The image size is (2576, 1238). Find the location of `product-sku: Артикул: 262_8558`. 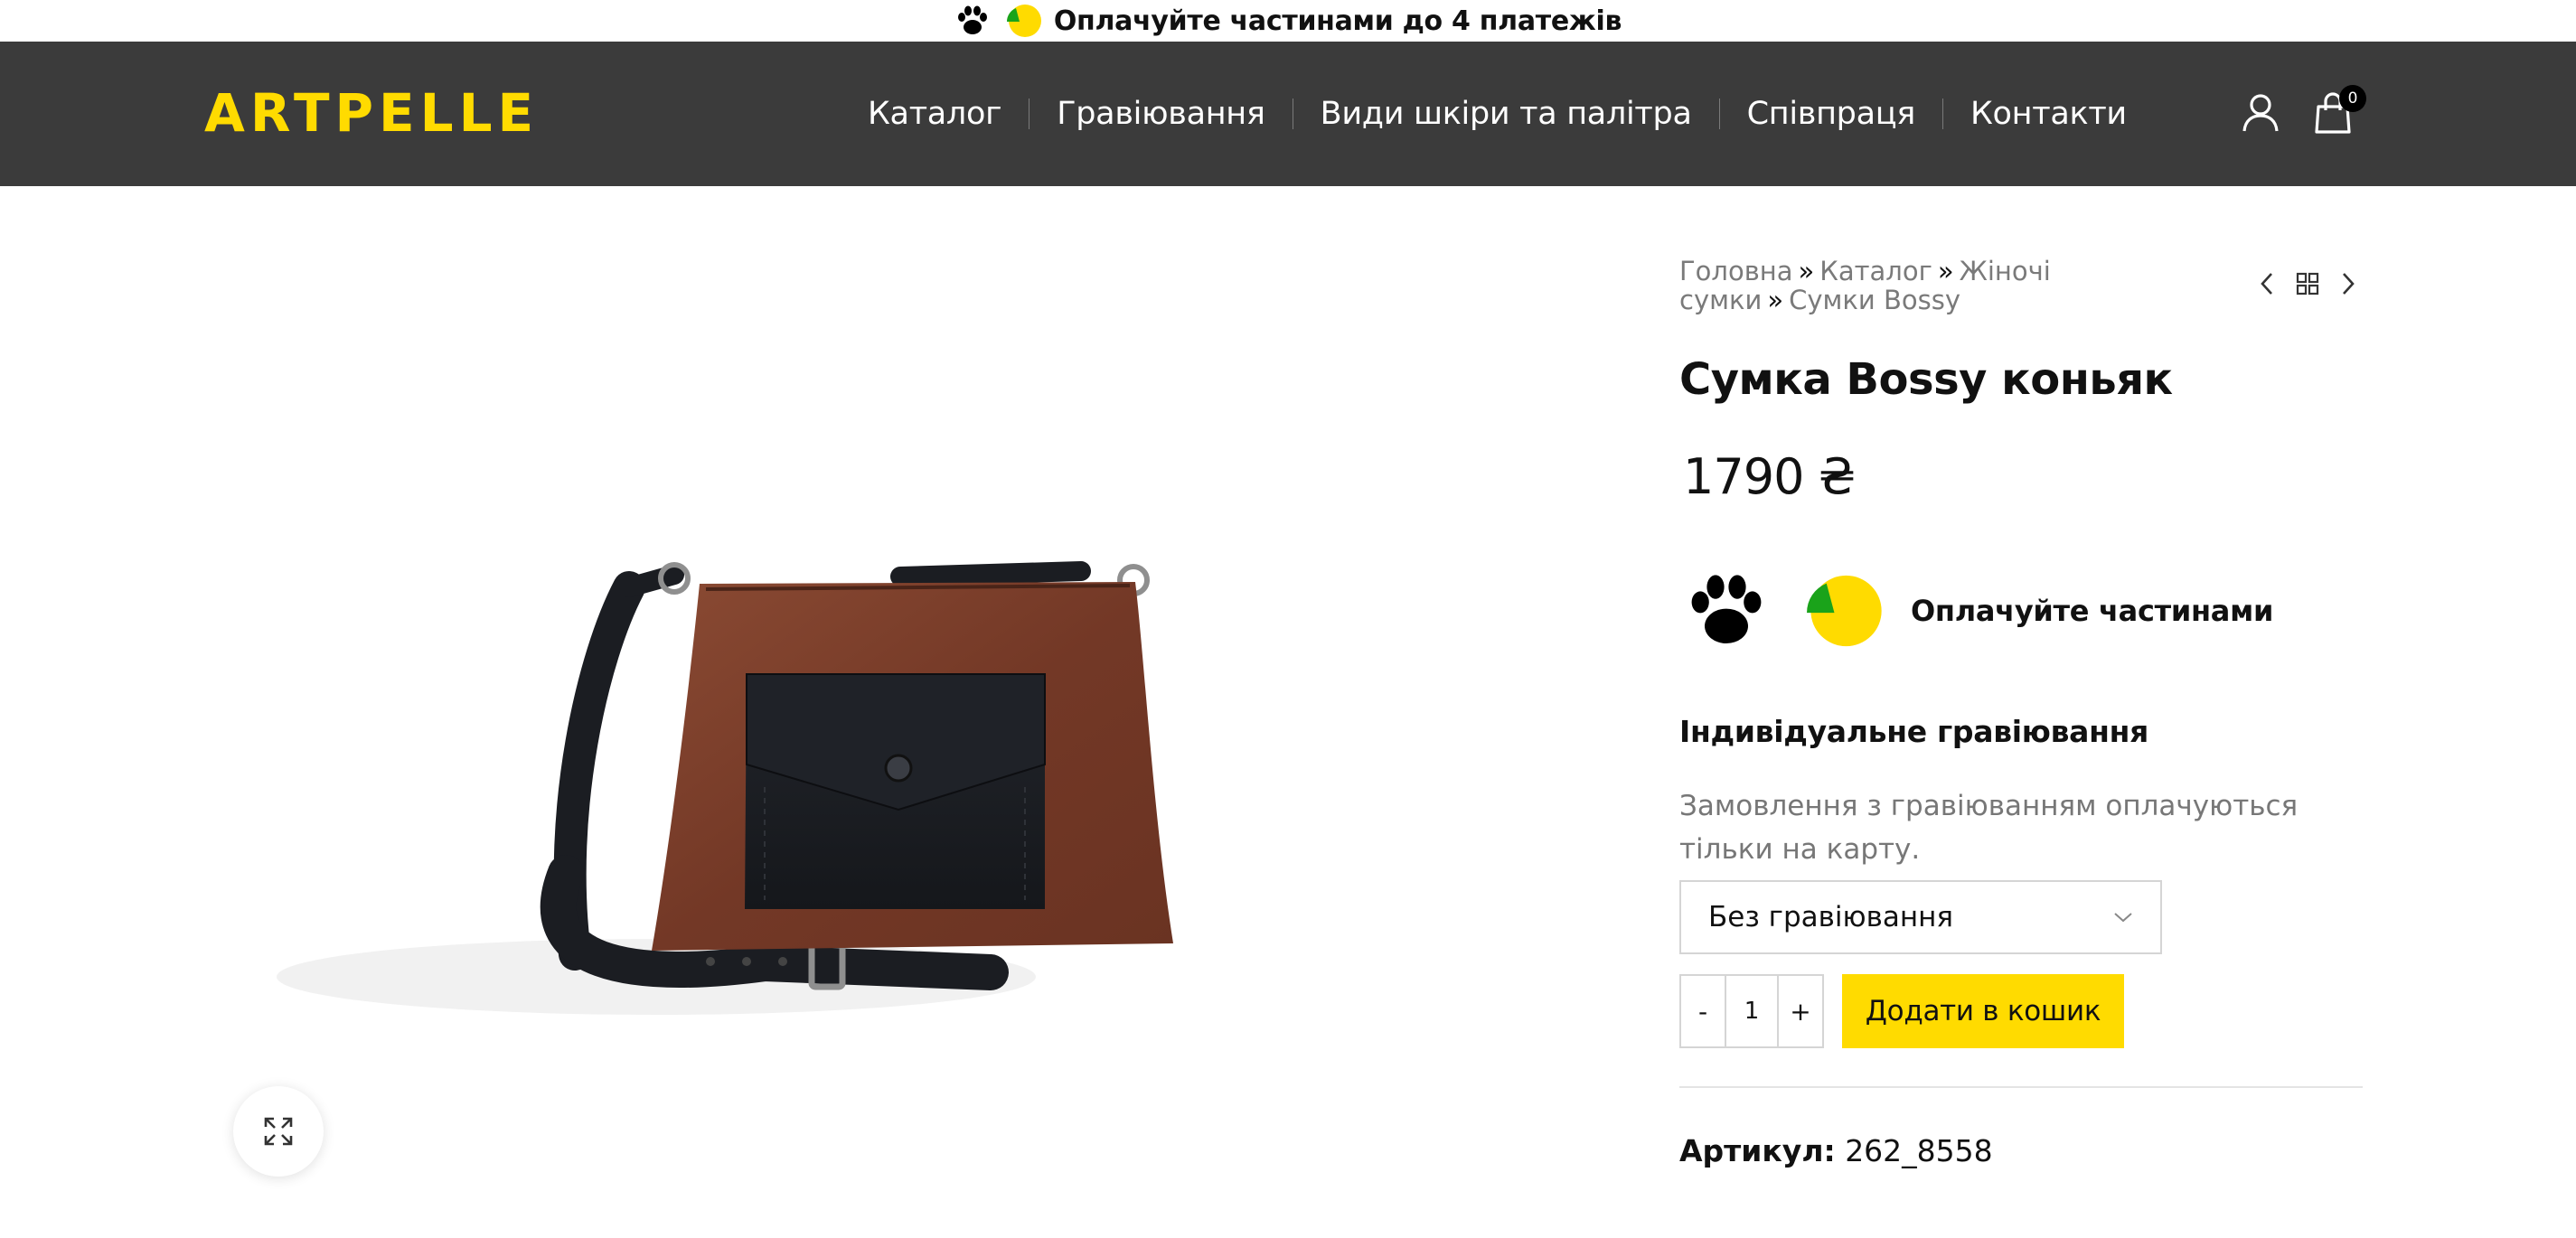

product-sku: Артикул: 262_8558 is located at coordinates (1836, 1150).